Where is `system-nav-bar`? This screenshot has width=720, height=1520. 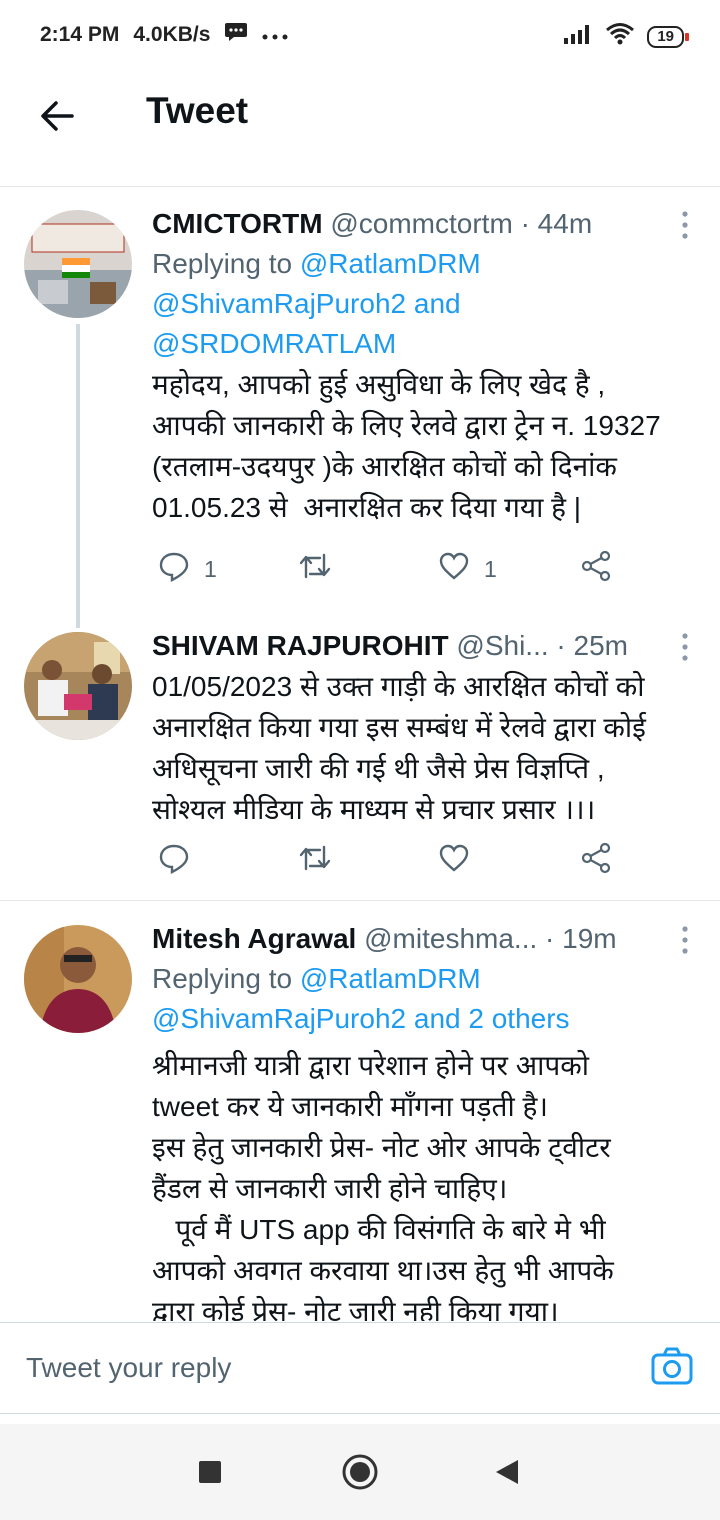
system-nav-bar is located at coordinates (360, 1472).